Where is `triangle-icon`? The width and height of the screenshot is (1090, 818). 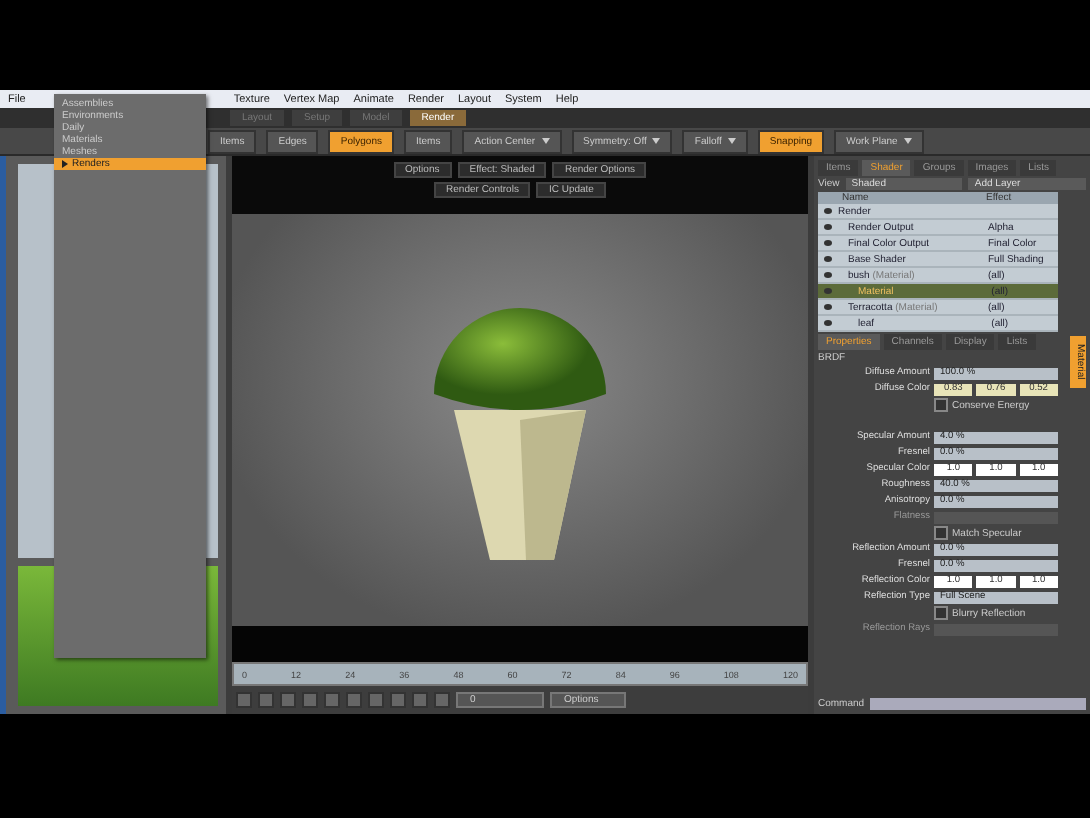
triangle-icon is located at coordinates (65, 164).